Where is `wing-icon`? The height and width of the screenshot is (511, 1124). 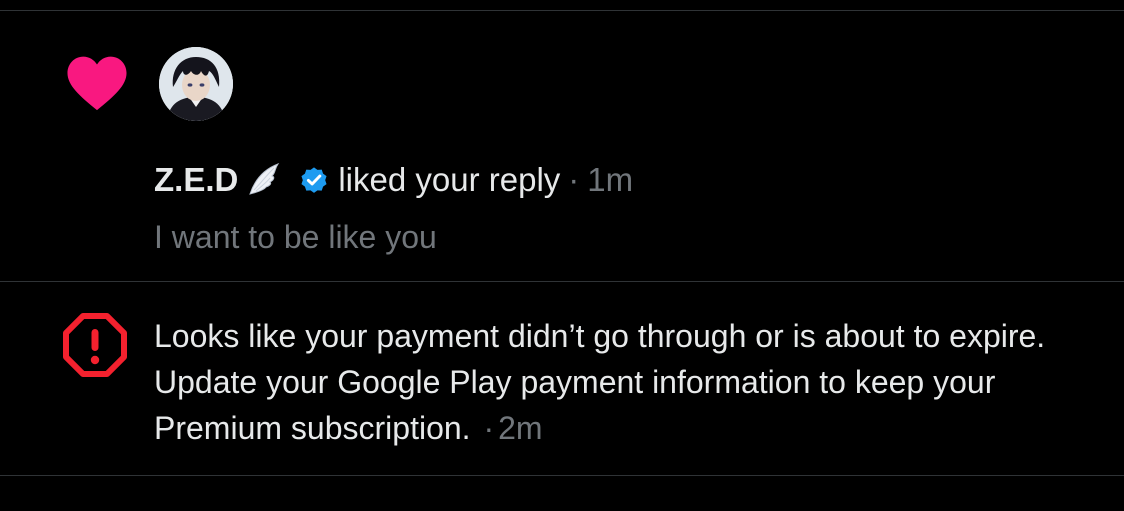
wing-icon is located at coordinates (264, 178).